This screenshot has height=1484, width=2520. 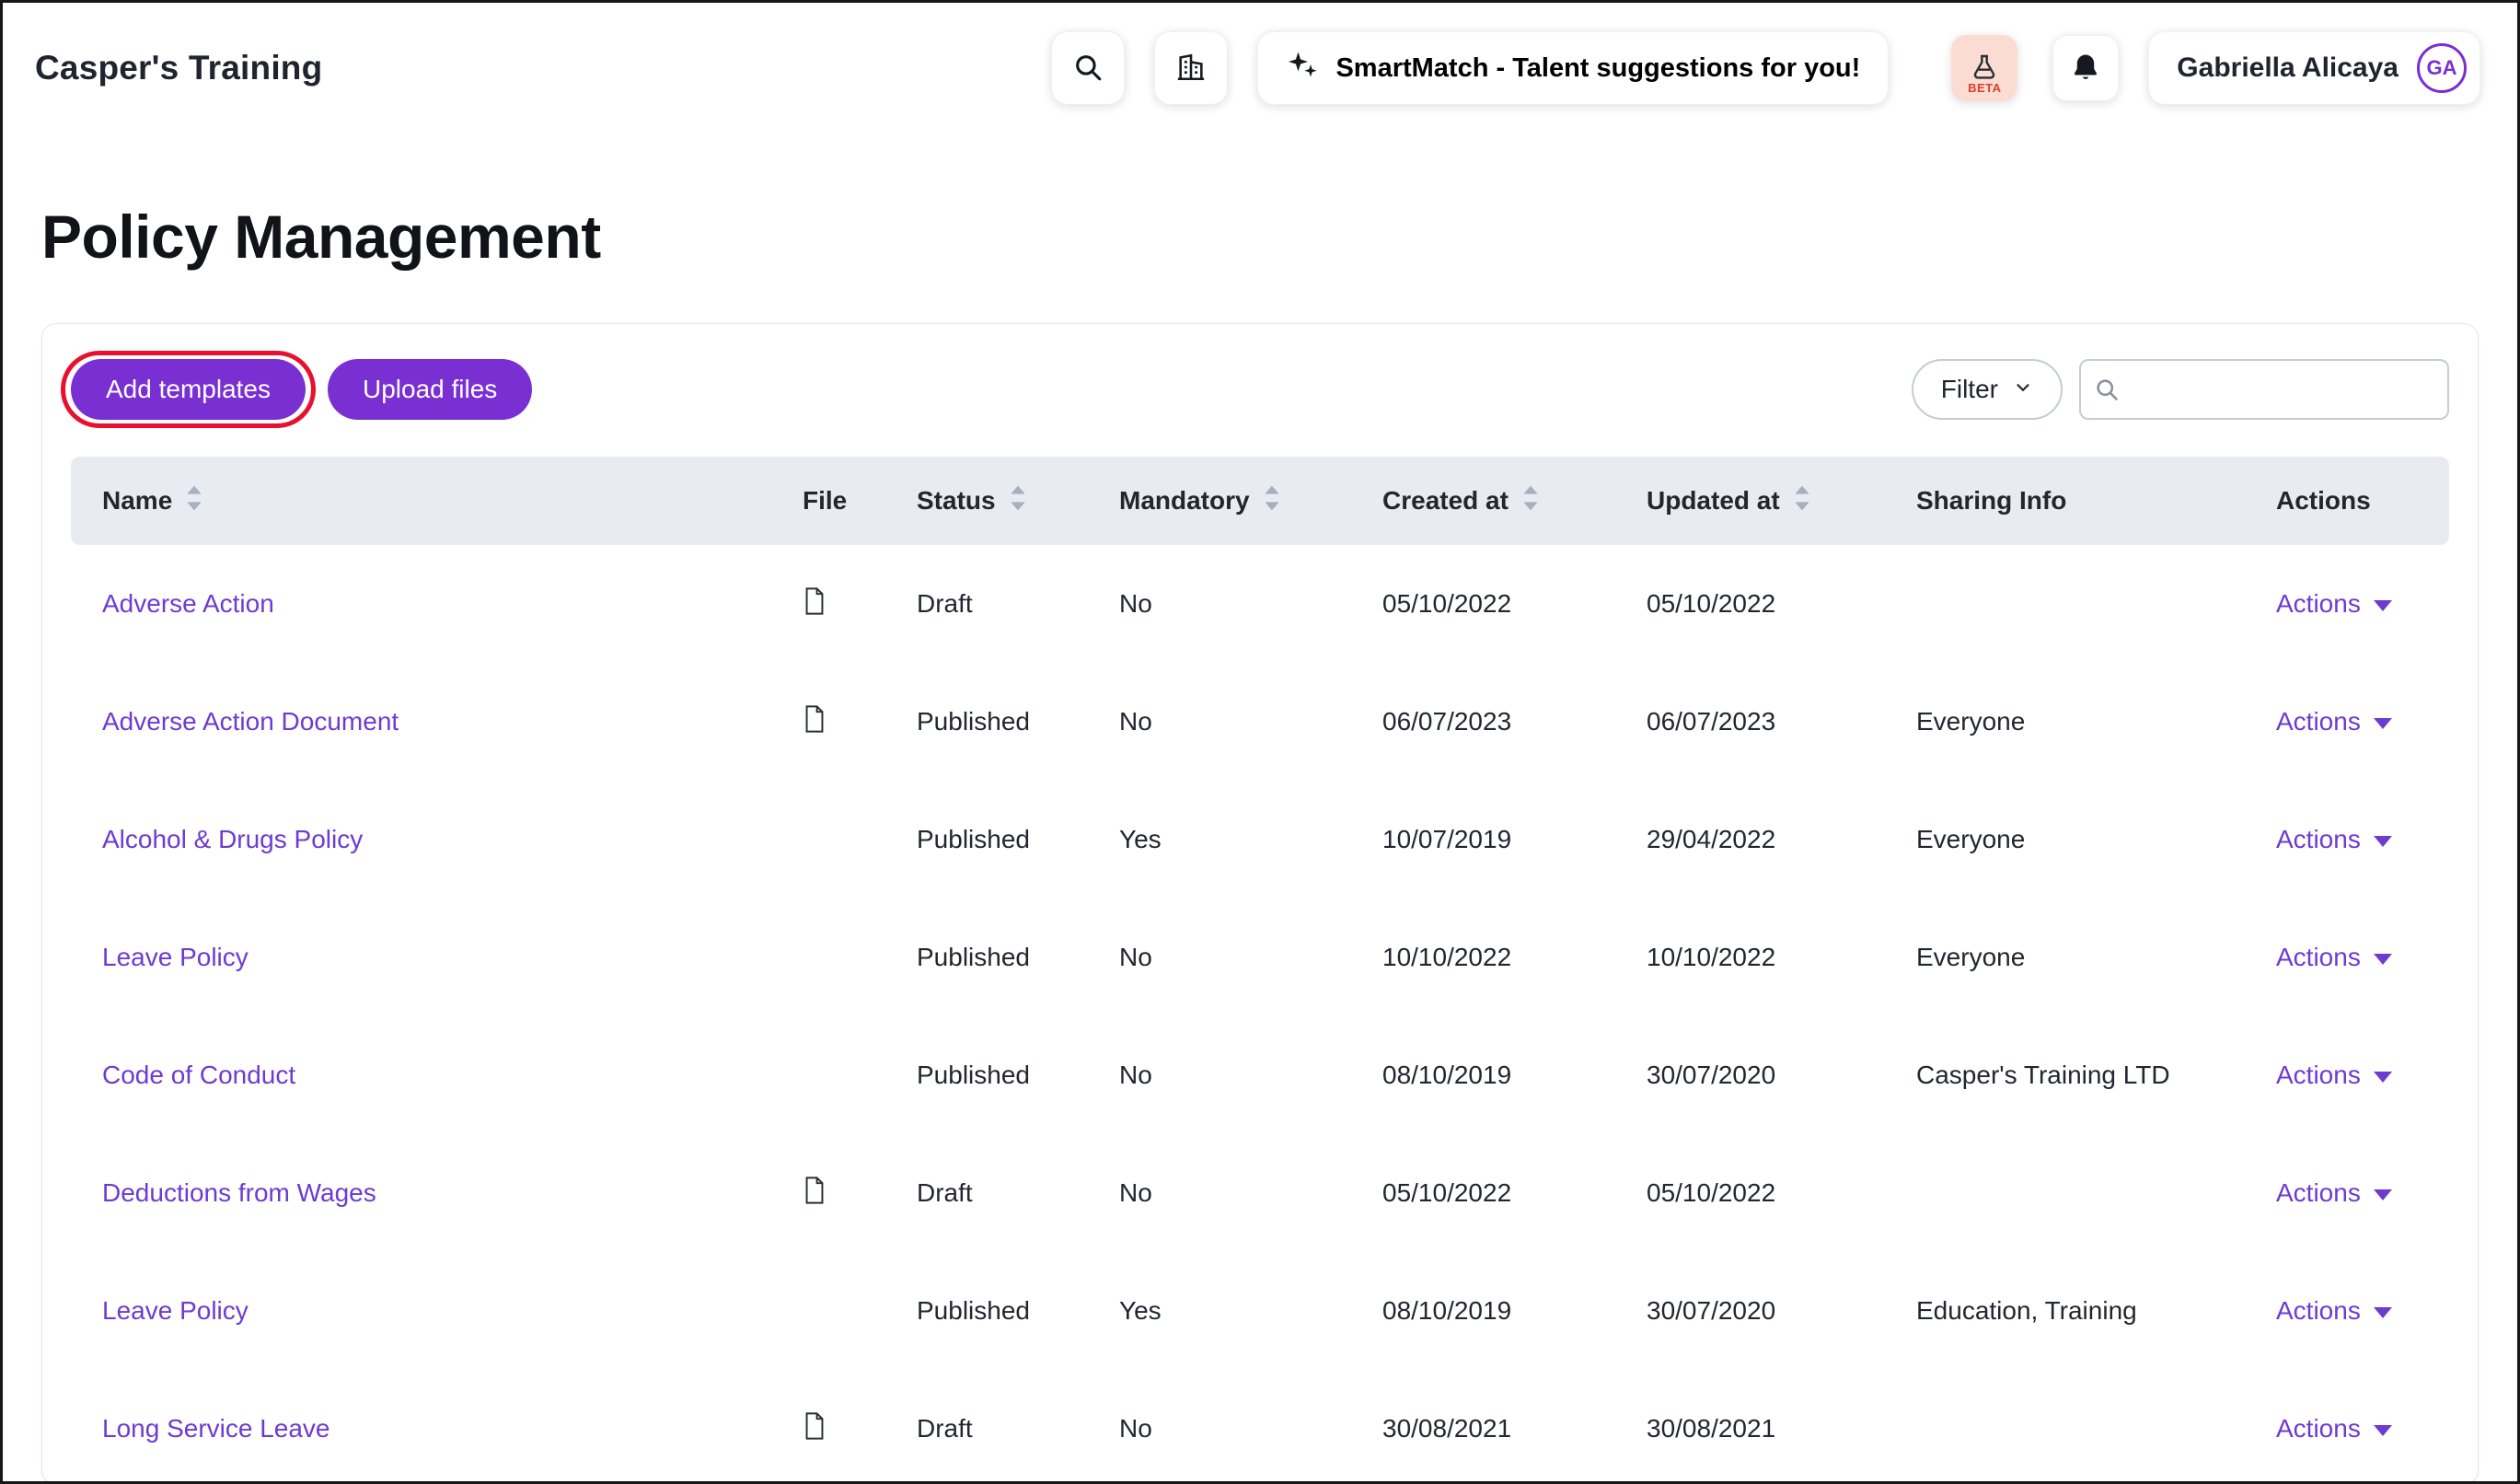 I want to click on page-title: Policy Management, so click(x=321, y=237).